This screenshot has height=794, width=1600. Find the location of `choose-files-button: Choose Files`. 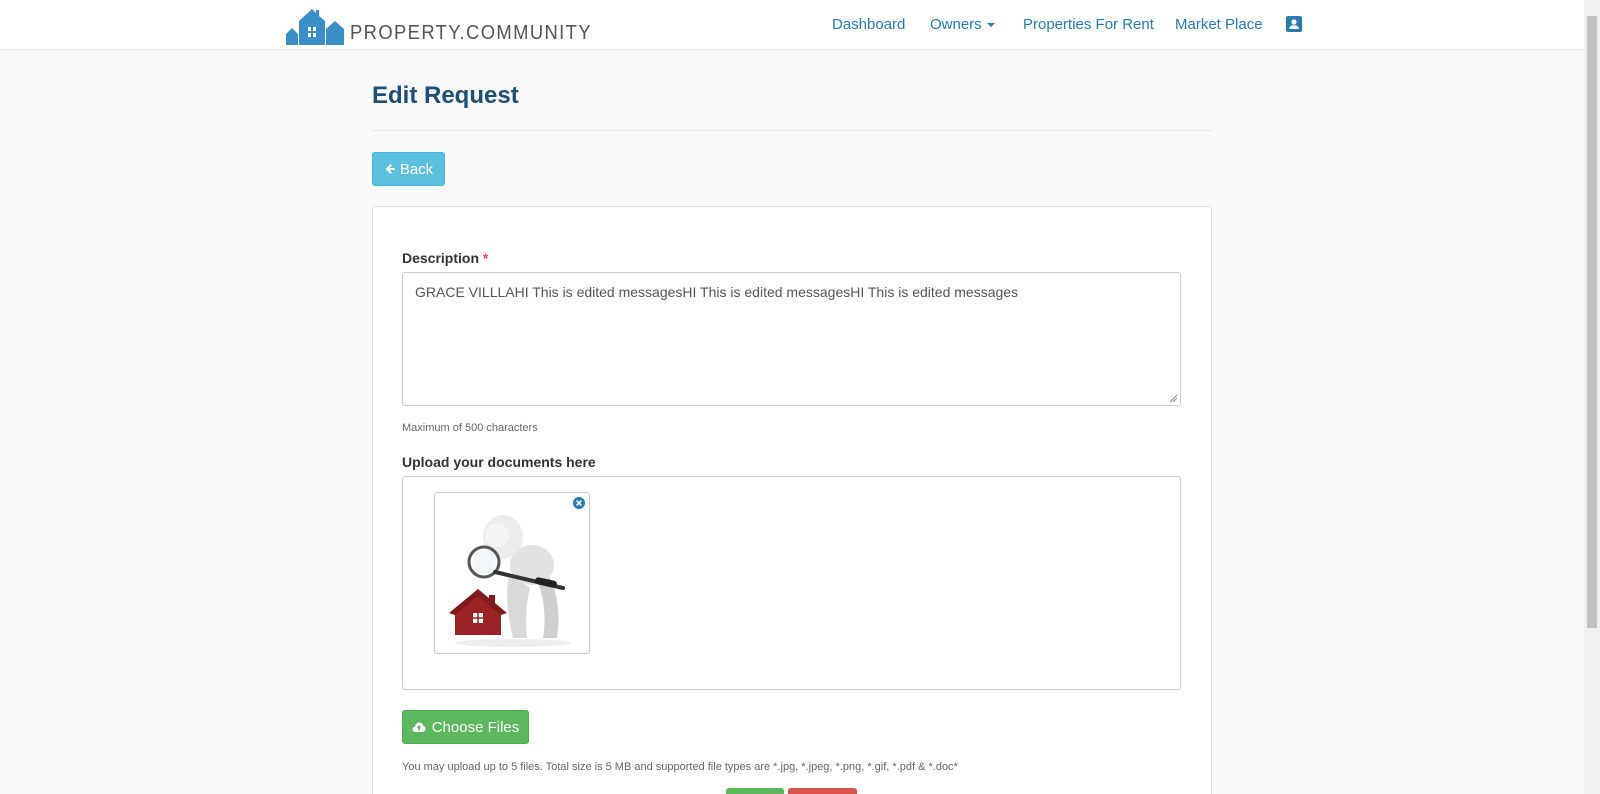

choose-files-button: Choose Files is located at coordinates (465, 727).